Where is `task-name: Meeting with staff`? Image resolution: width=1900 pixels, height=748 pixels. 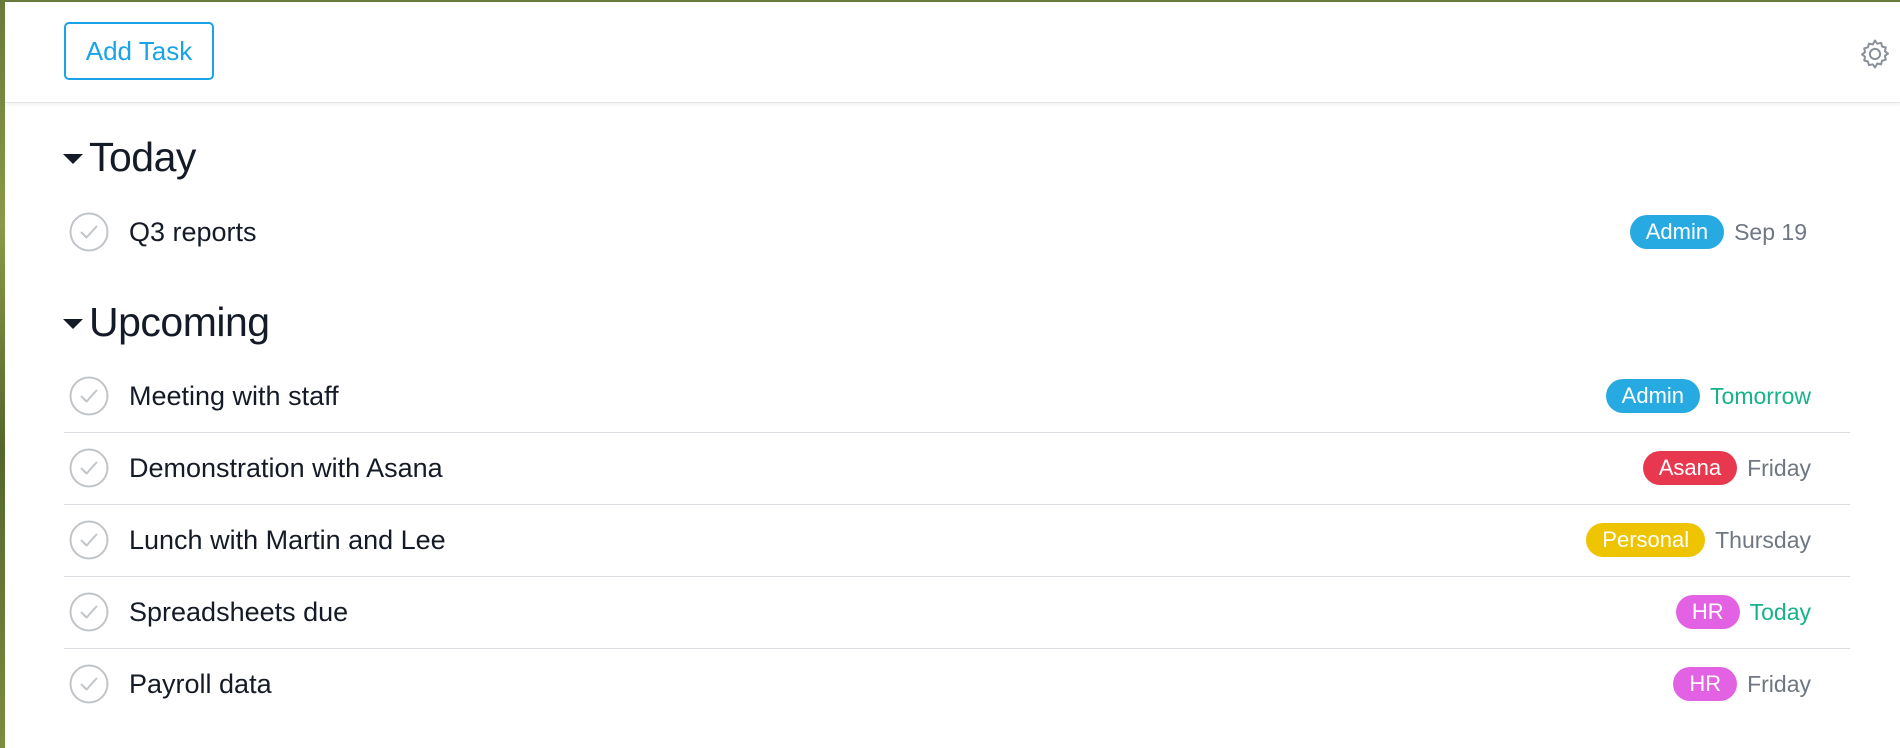 task-name: Meeting with staff is located at coordinates (234, 396).